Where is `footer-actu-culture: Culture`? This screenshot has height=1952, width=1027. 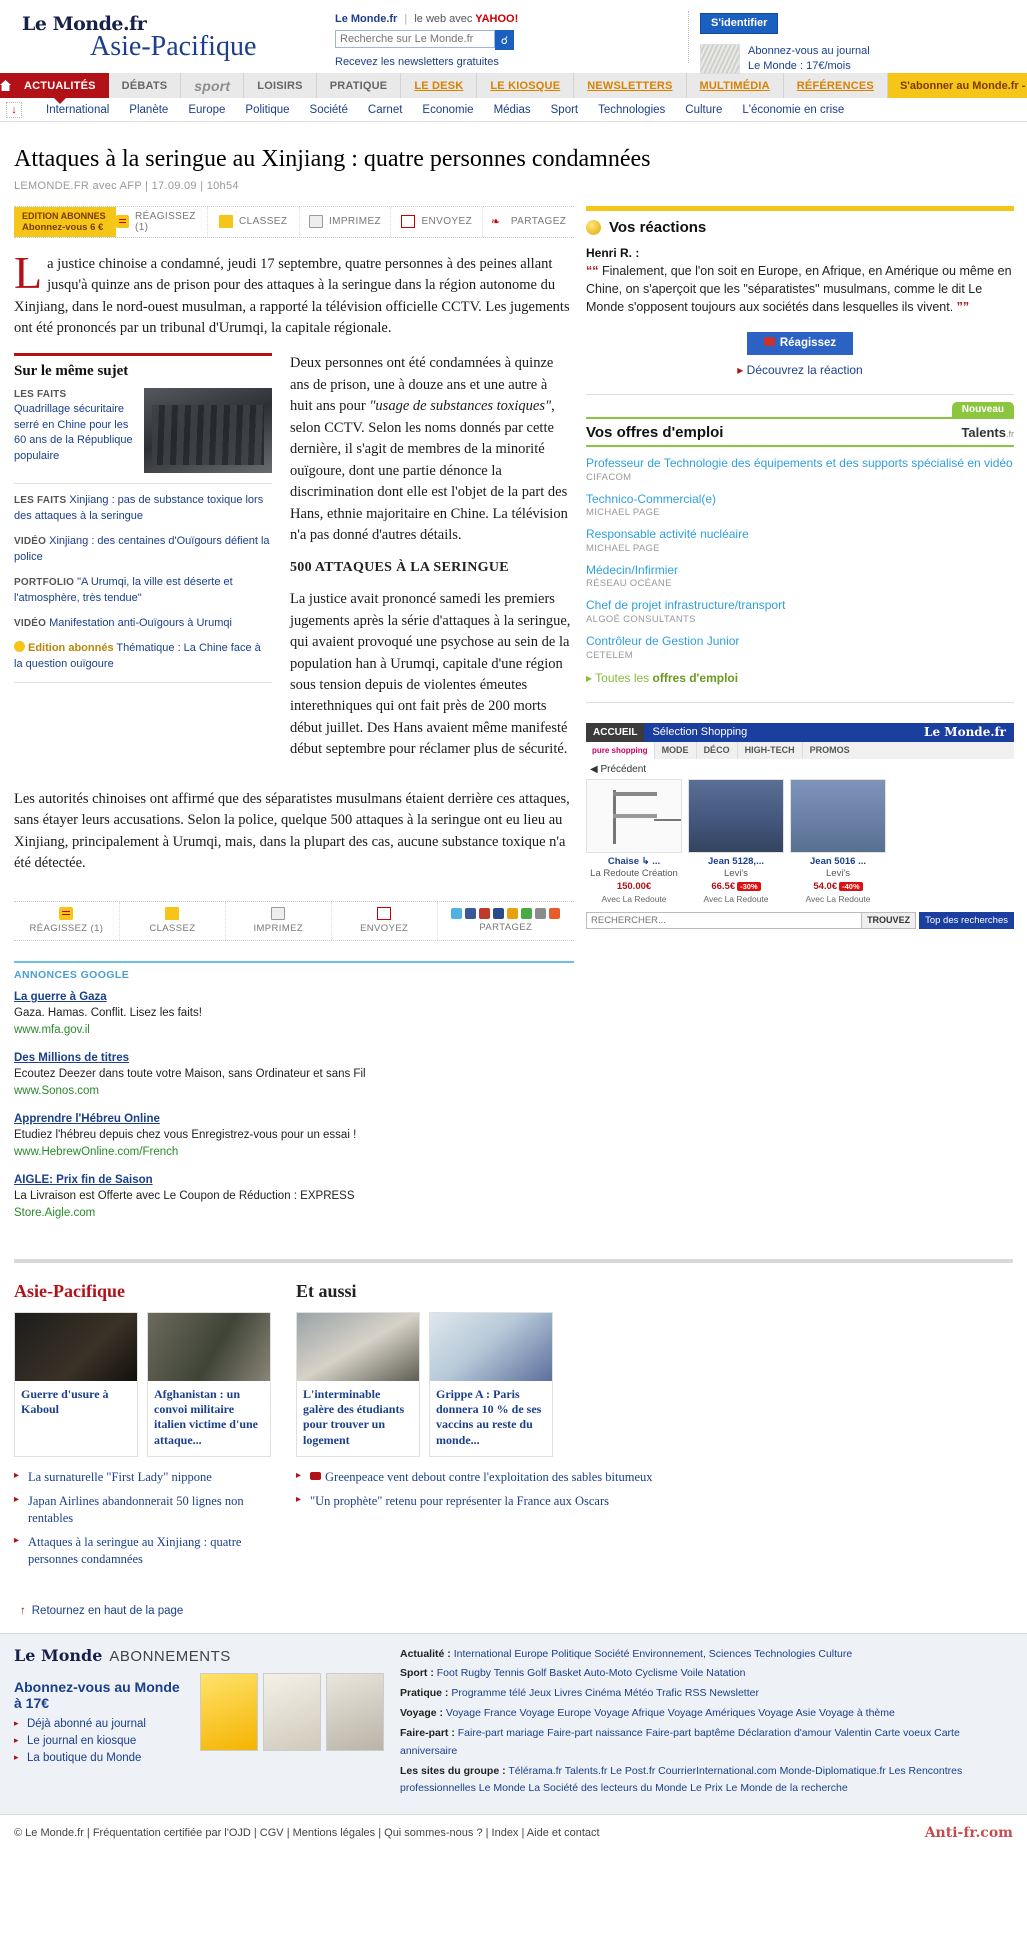
footer-actu-culture: Culture is located at coordinates (835, 1654).